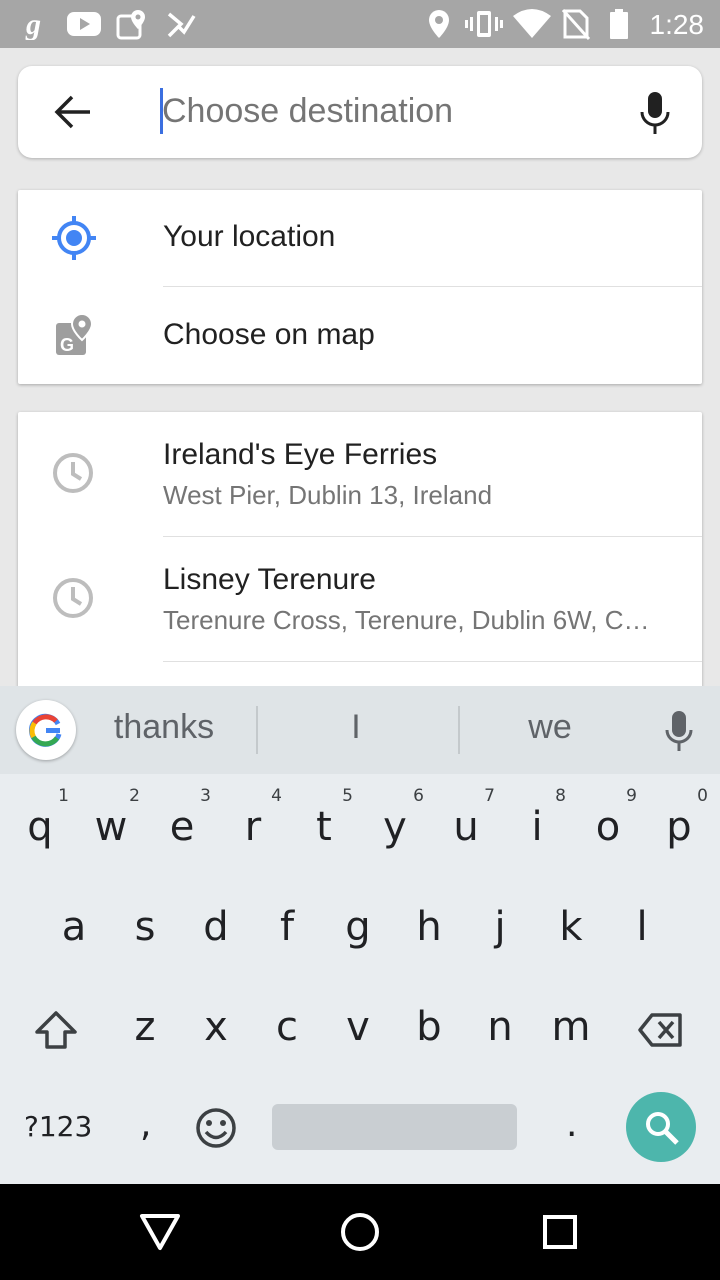  I want to click on home-circle-icon, so click(360, 1232).